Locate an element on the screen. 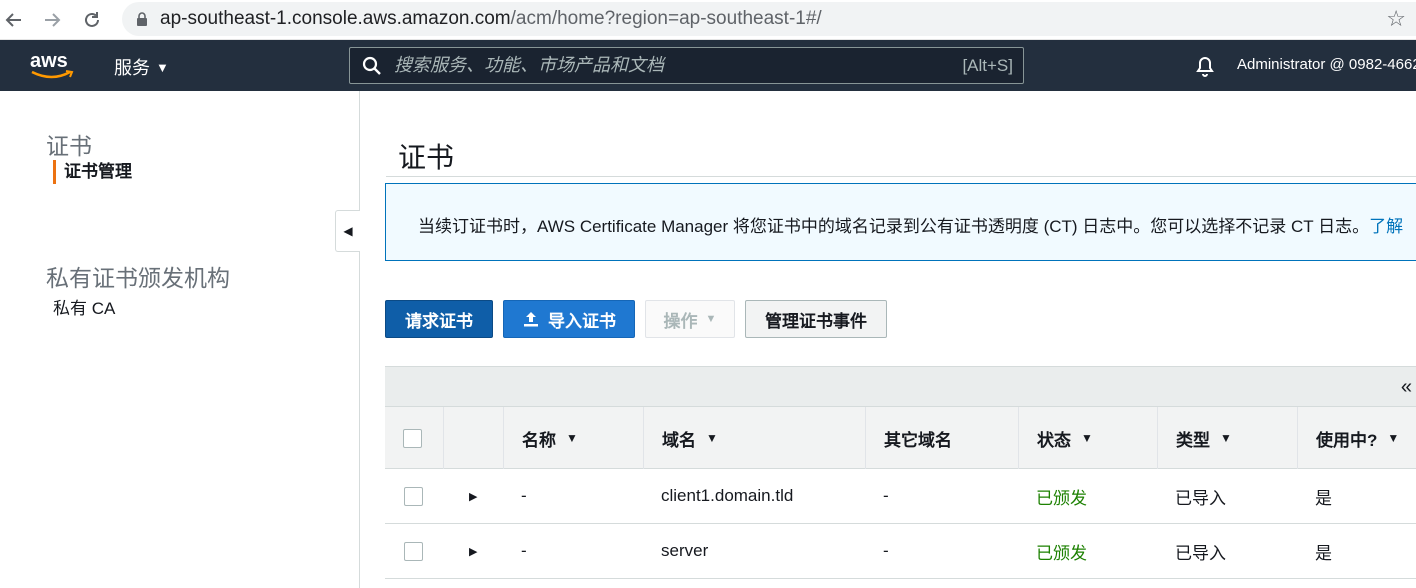  banner-learn-more-link: 了解 is located at coordinates (1386, 226).